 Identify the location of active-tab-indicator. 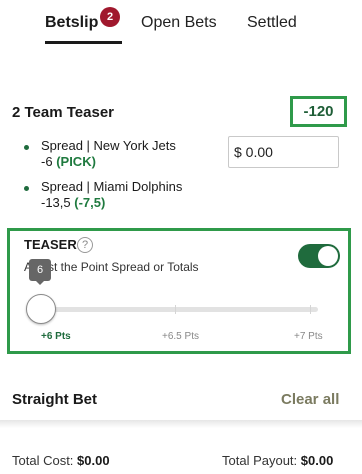
(83, 42).